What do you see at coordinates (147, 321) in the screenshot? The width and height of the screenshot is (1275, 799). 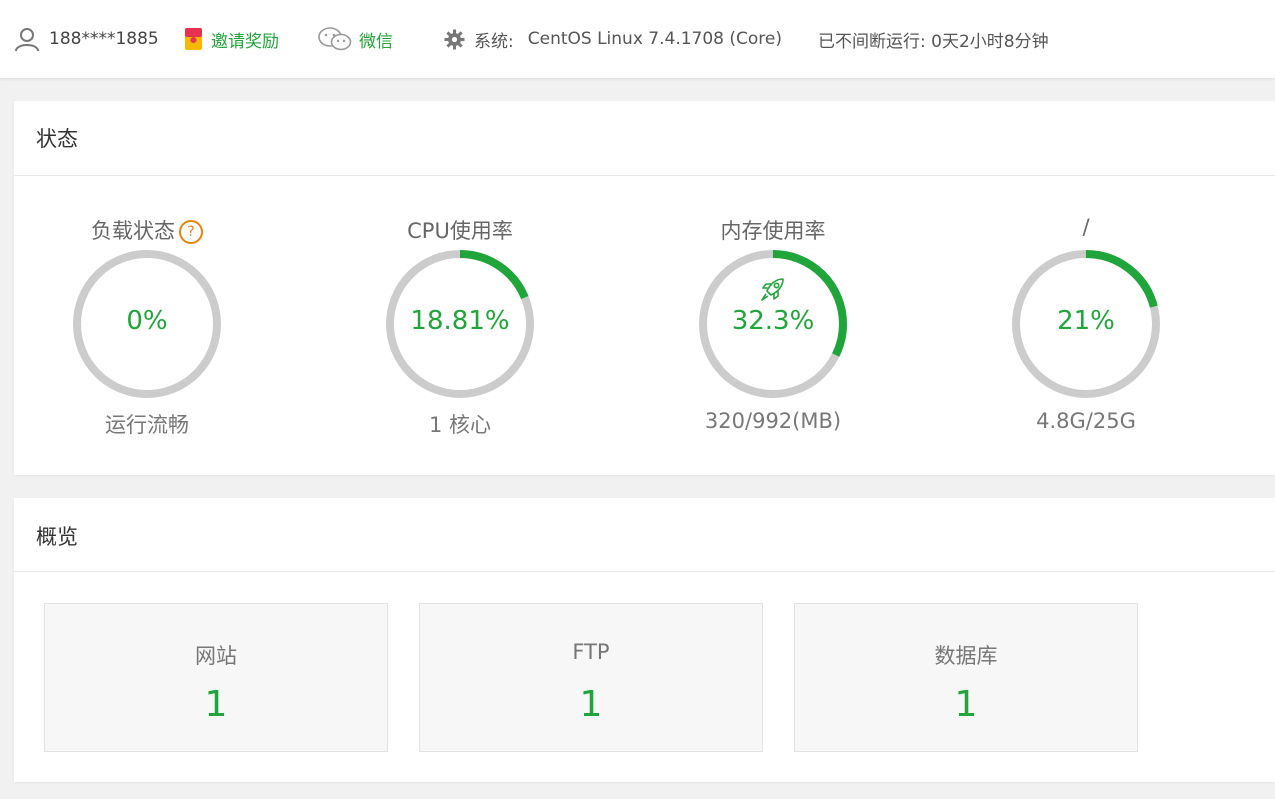 I see `load-gauge-value: 0%` at bounding box center [147, 321].